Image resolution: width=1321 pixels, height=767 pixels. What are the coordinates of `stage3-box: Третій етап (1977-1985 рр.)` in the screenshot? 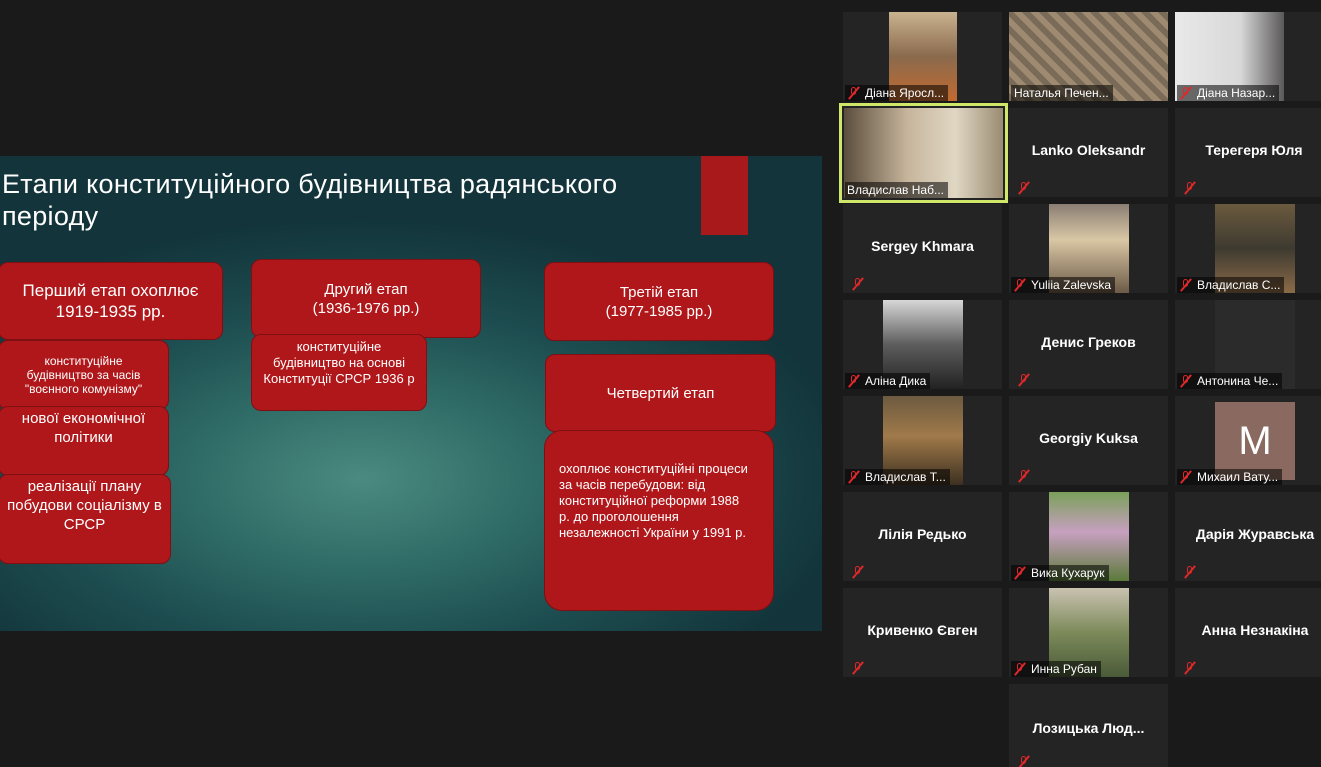 It's located at (659, 301).